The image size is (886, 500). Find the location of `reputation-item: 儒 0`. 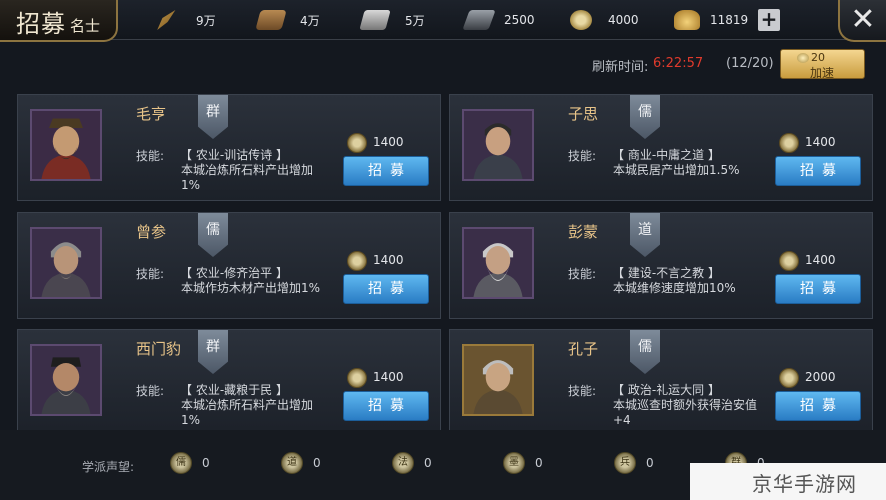

reputation-item: 儒 0 is located at coordinates (190, 463).